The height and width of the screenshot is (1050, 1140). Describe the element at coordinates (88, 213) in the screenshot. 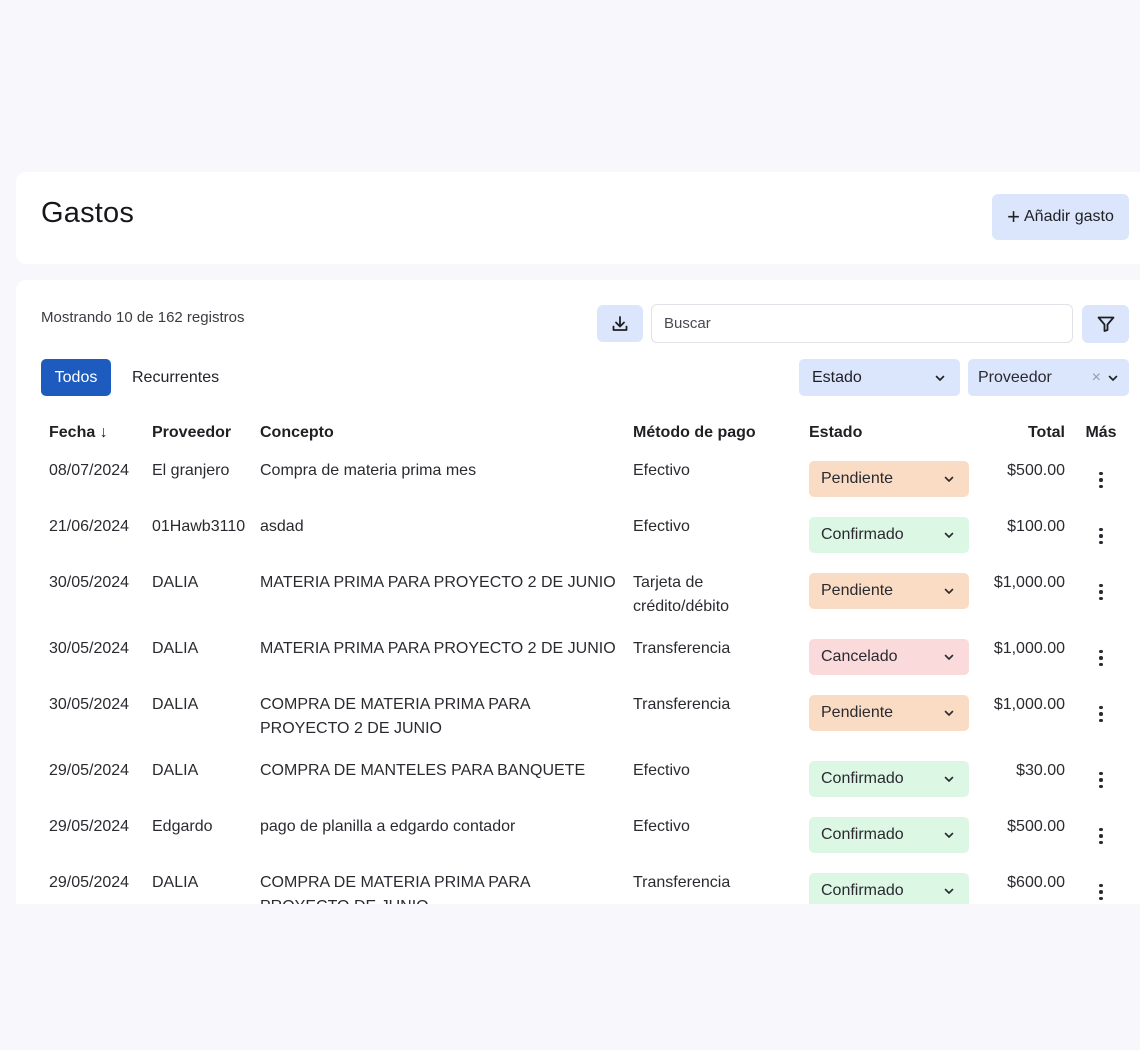

I see `page-title: Gastos` at that location.